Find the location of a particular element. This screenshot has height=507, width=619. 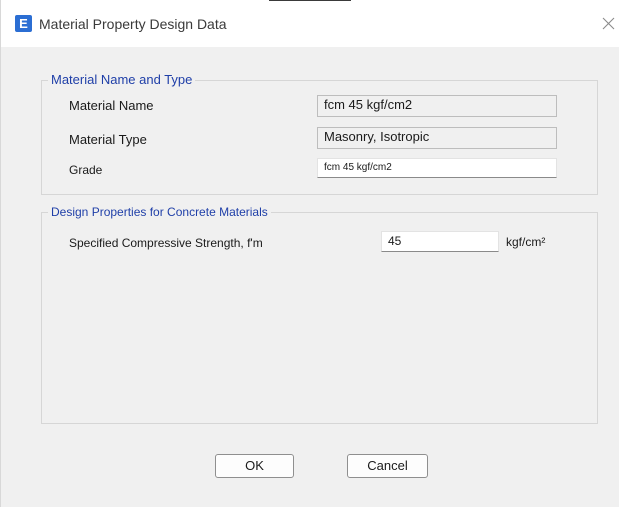

app-icon: E is located at coordinates (23, 23).